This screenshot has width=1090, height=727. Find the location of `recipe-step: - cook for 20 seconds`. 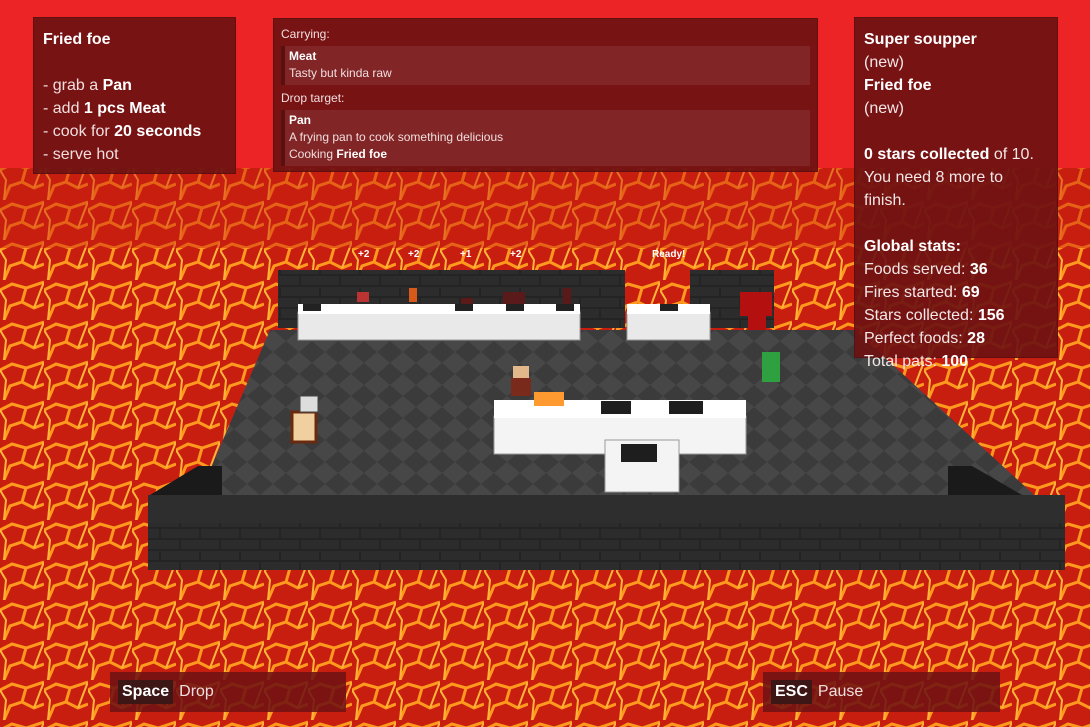

recipe-step: - cook for 20 seconds is located at coordinates (122, 131).